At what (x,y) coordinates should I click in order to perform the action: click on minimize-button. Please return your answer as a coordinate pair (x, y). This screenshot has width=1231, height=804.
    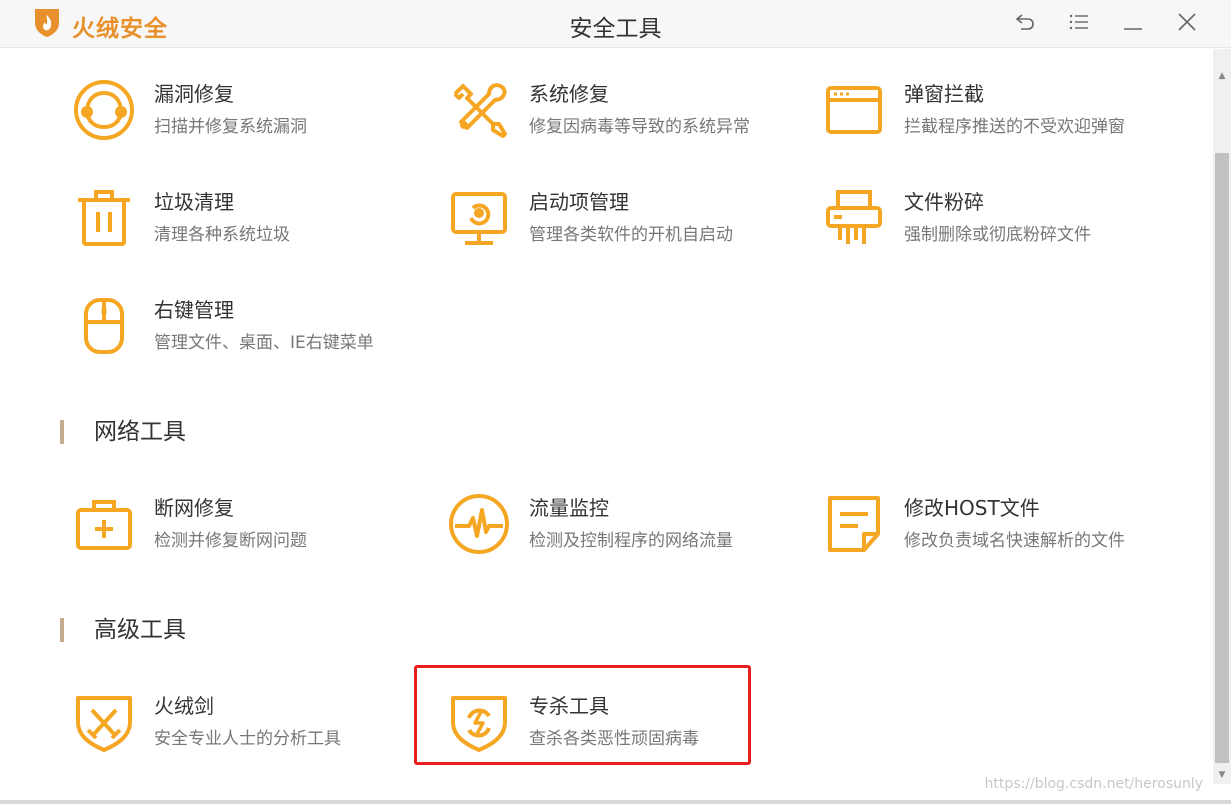
    Looking at the image, I should click on (1133, 22).